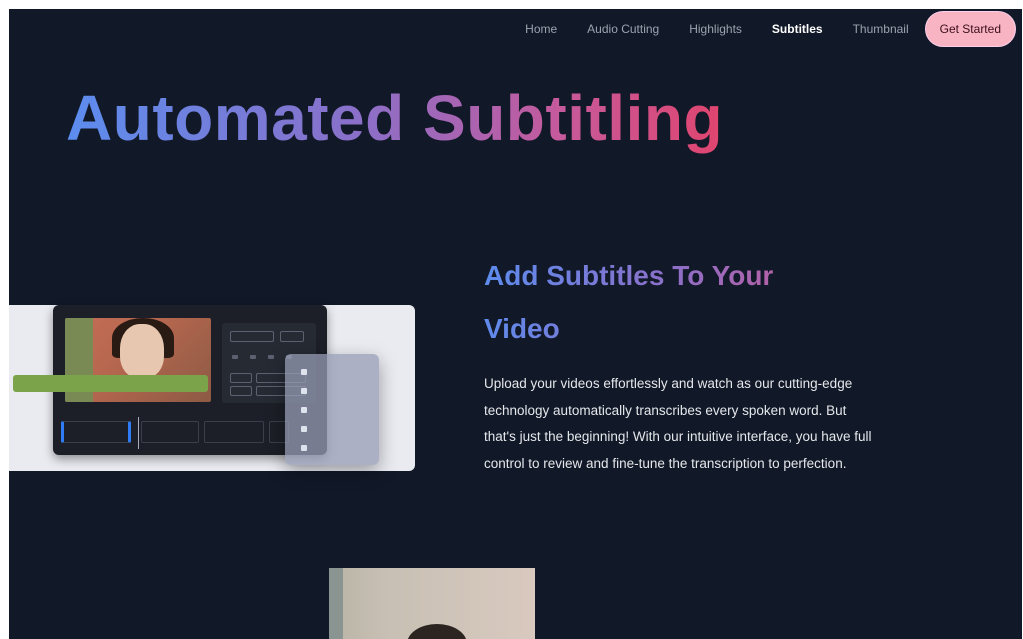  Describe the element at coordinates (304, 391) in the screenshot. I see `edit-icon` at that location.